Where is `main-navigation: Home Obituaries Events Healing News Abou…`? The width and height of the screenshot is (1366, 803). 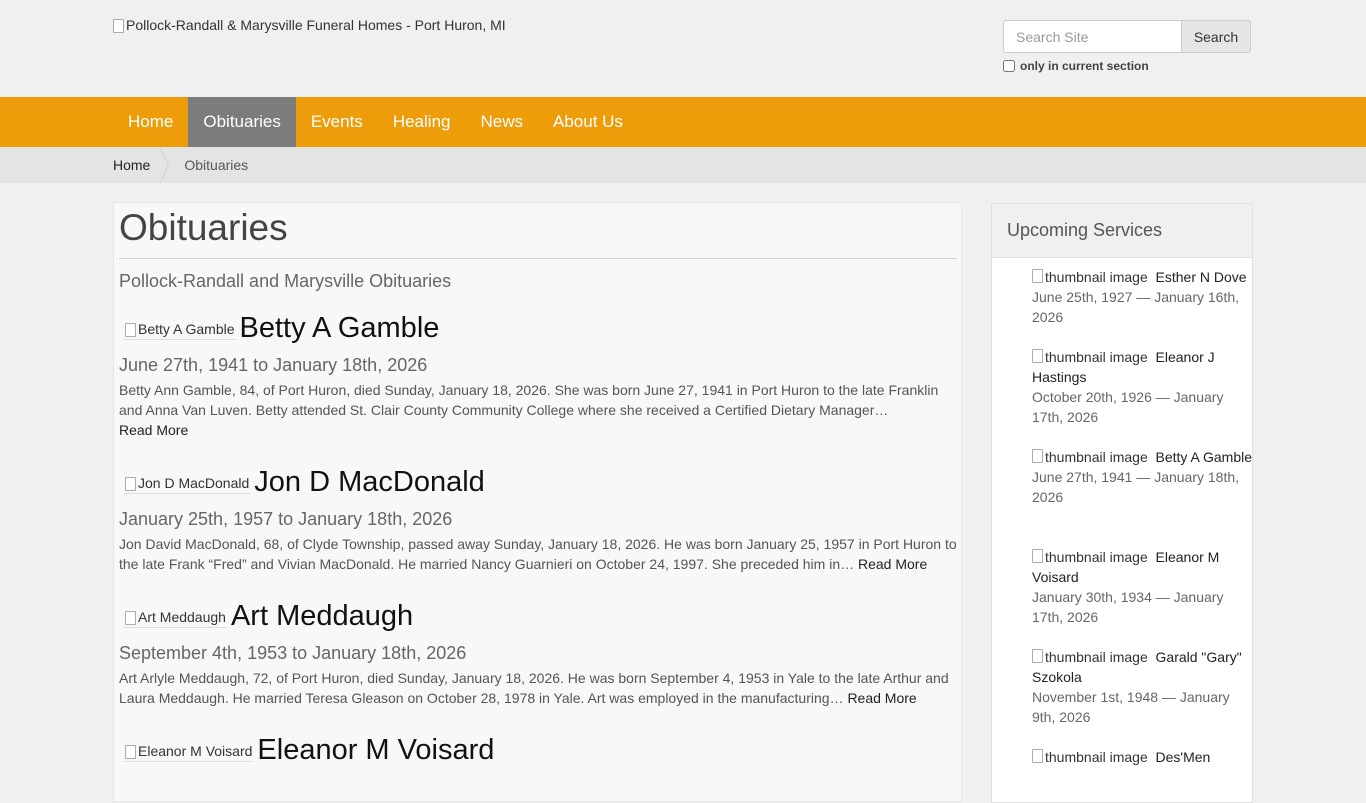 main-navigation: Home Obituaries Events Healing News Abou… is located at coordinates (683, 122).